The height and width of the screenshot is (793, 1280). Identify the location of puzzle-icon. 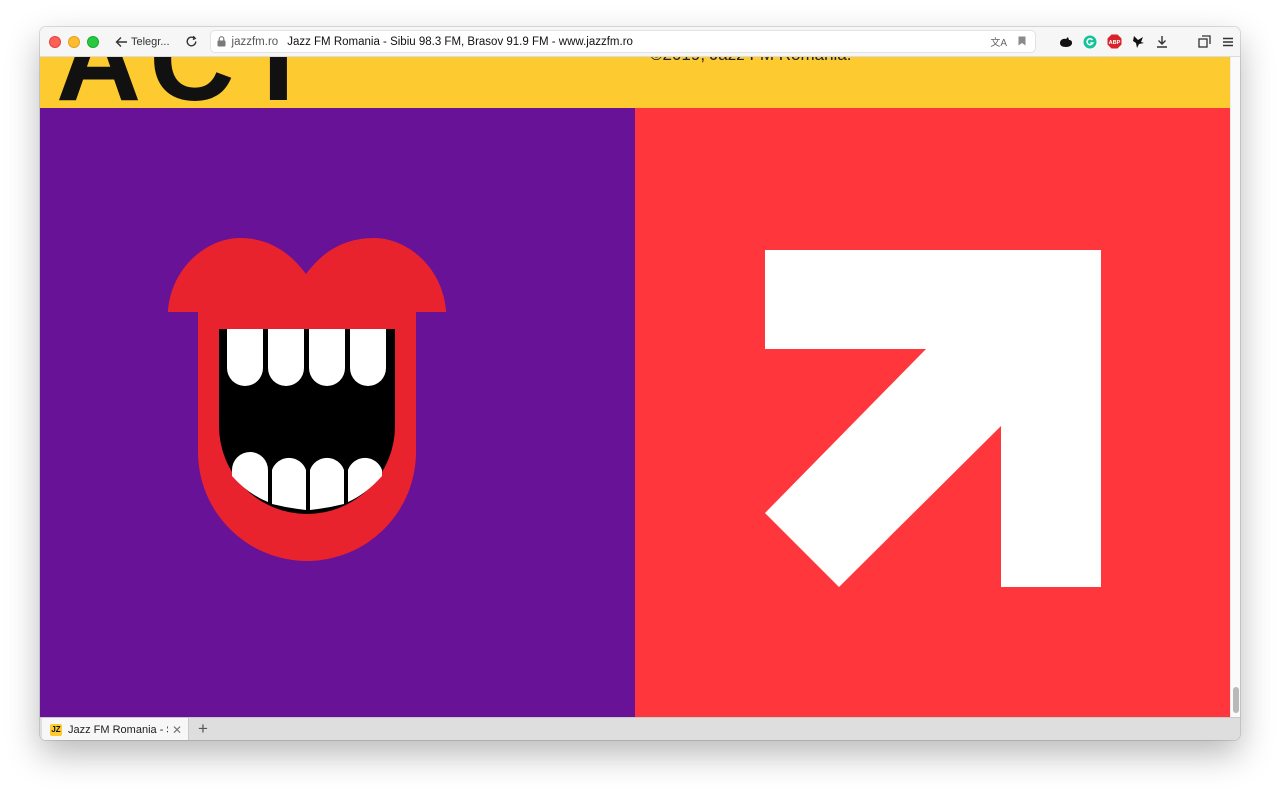
(1066, 42).